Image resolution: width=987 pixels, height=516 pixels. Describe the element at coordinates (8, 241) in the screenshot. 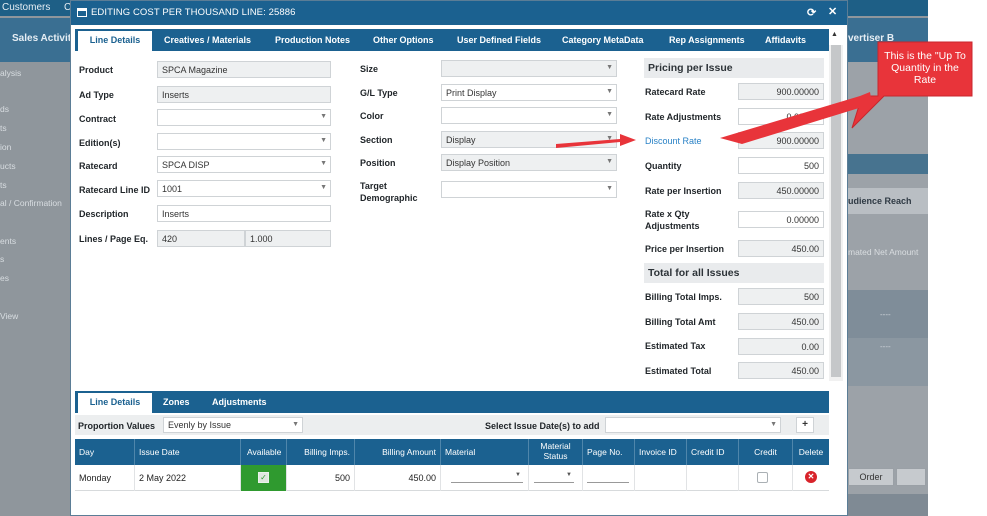

I see `background-left-item: ents` at that location.